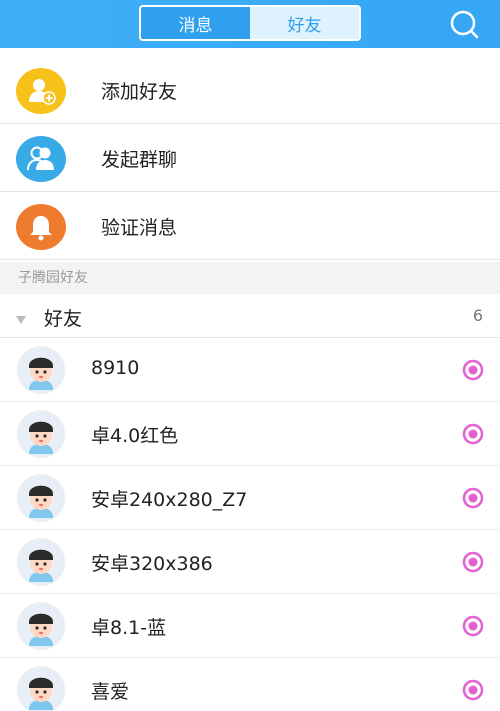 This screenshot has width=500, height=711. Describe the element at coordinates (250, 434) in the screenshot. I see `friend-row: 卓4.0红色` at that location.